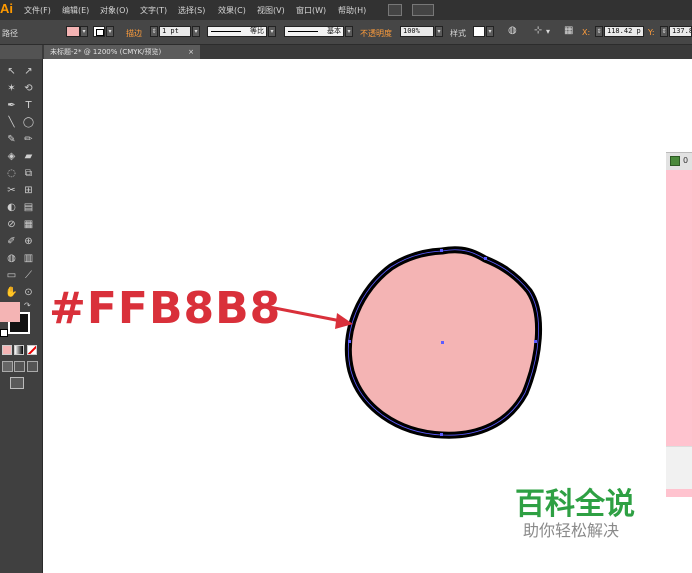  What do you see at coordinates (349, 341) in the screenshot?
I see `anchor-point-left` at bounding box center [349, 341].